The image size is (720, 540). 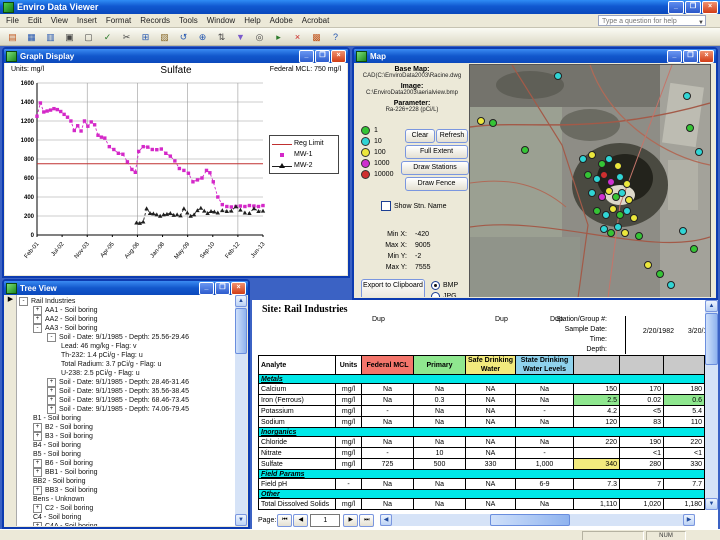 I want to click on draw-fence-button: Draw Fence, so click(x=436, y=184).